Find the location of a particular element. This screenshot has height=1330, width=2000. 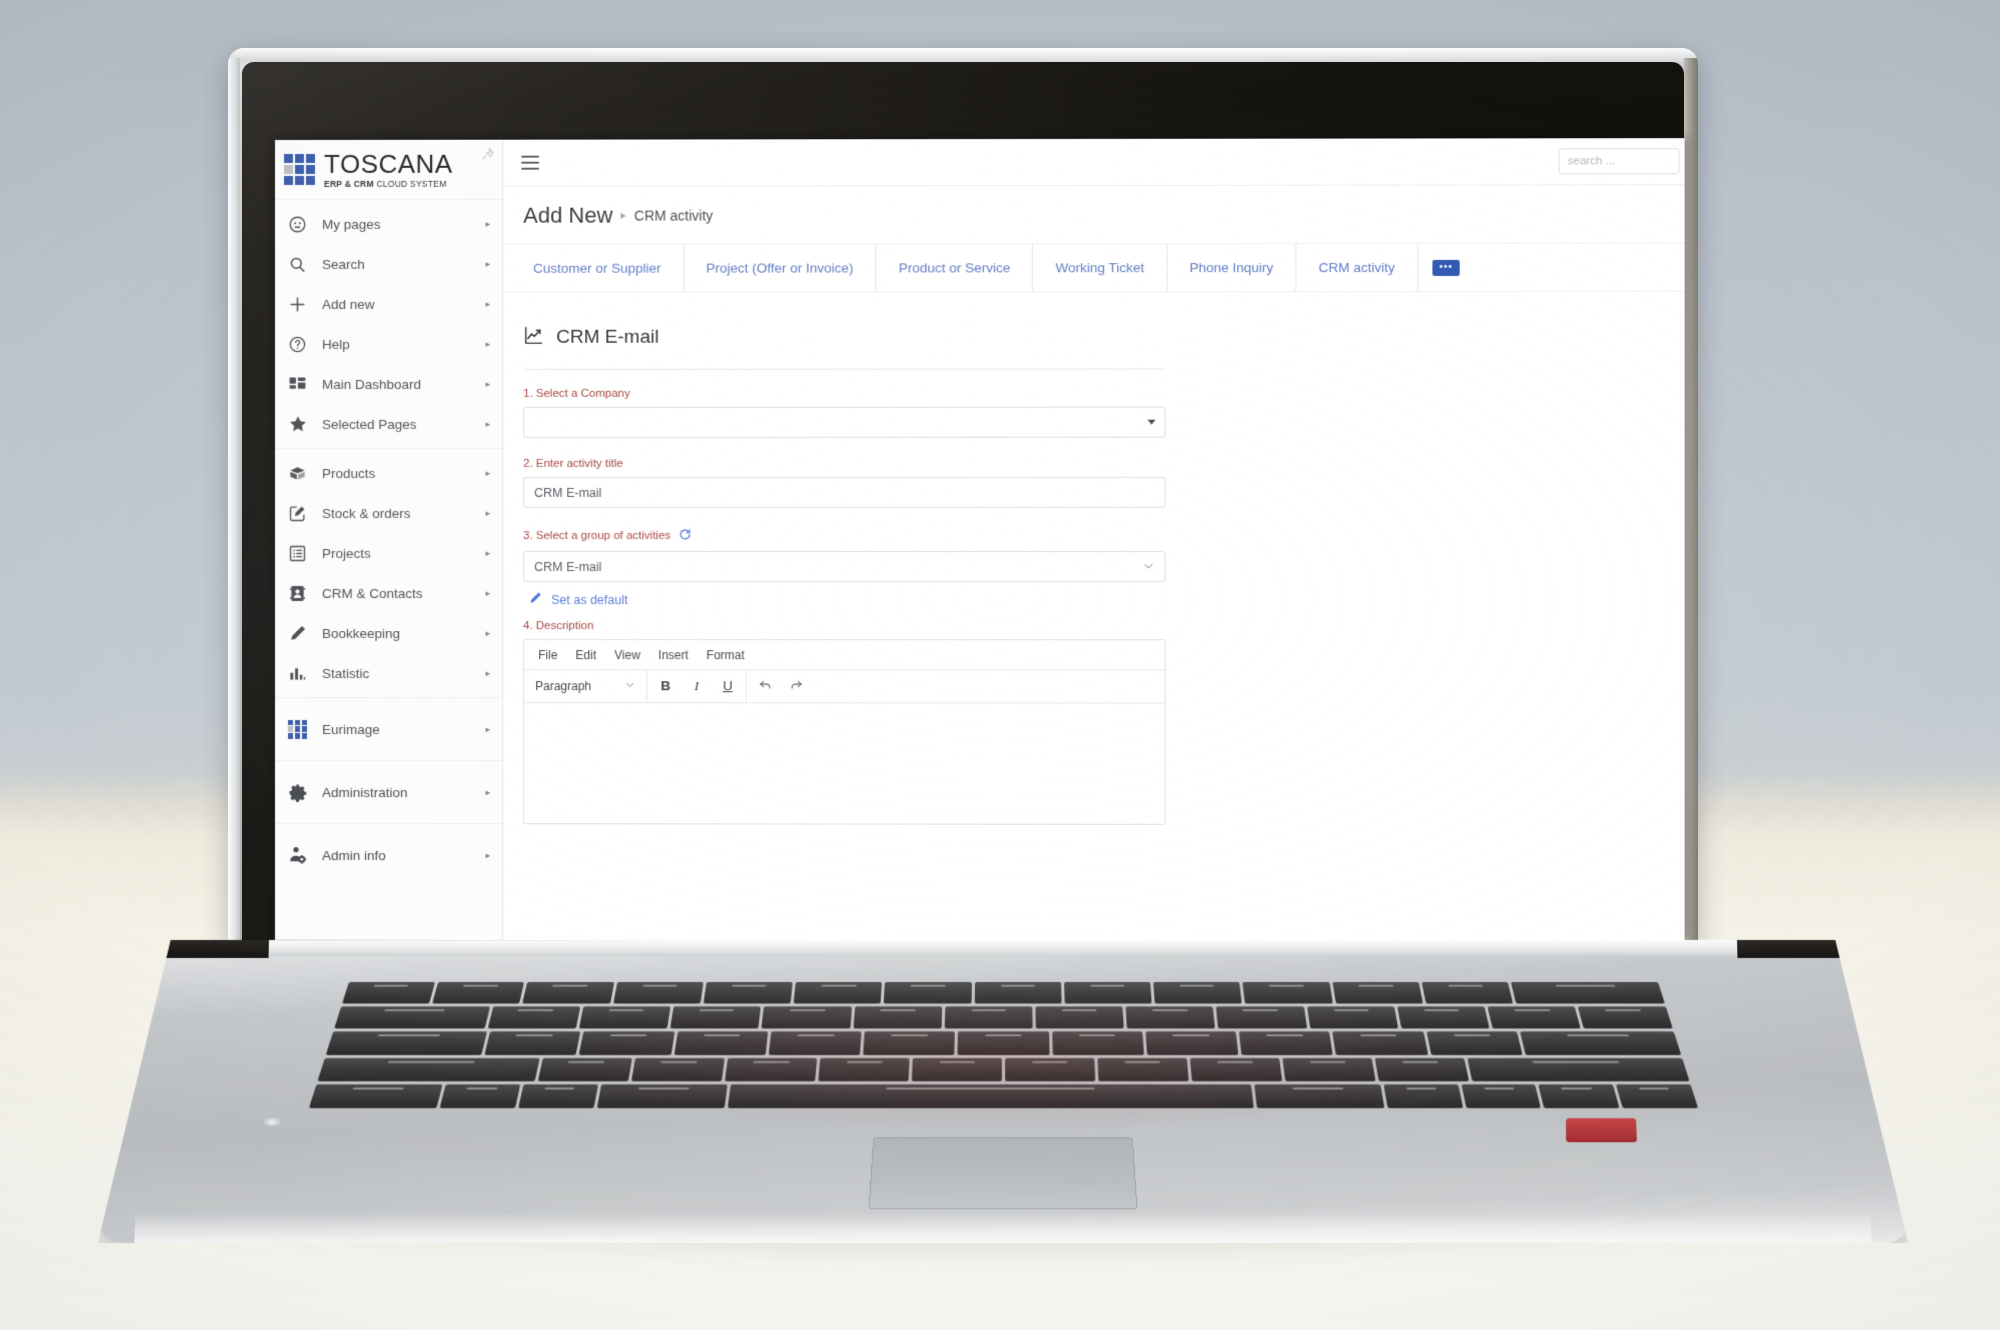

keyboard is located at coordinates (1003, 1045).